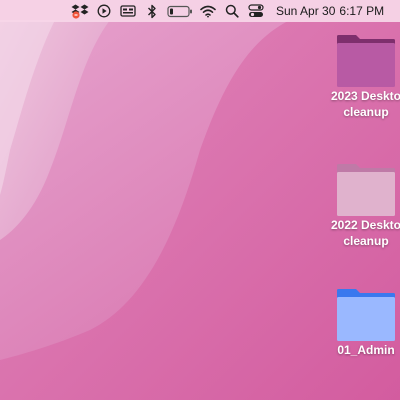 Image resolution: width=400 pixels, height=400 pixels. Describe the element at coordinates (305, 11) in the screenshot. I see `menubar-date: Sun Apr 30` at that location.